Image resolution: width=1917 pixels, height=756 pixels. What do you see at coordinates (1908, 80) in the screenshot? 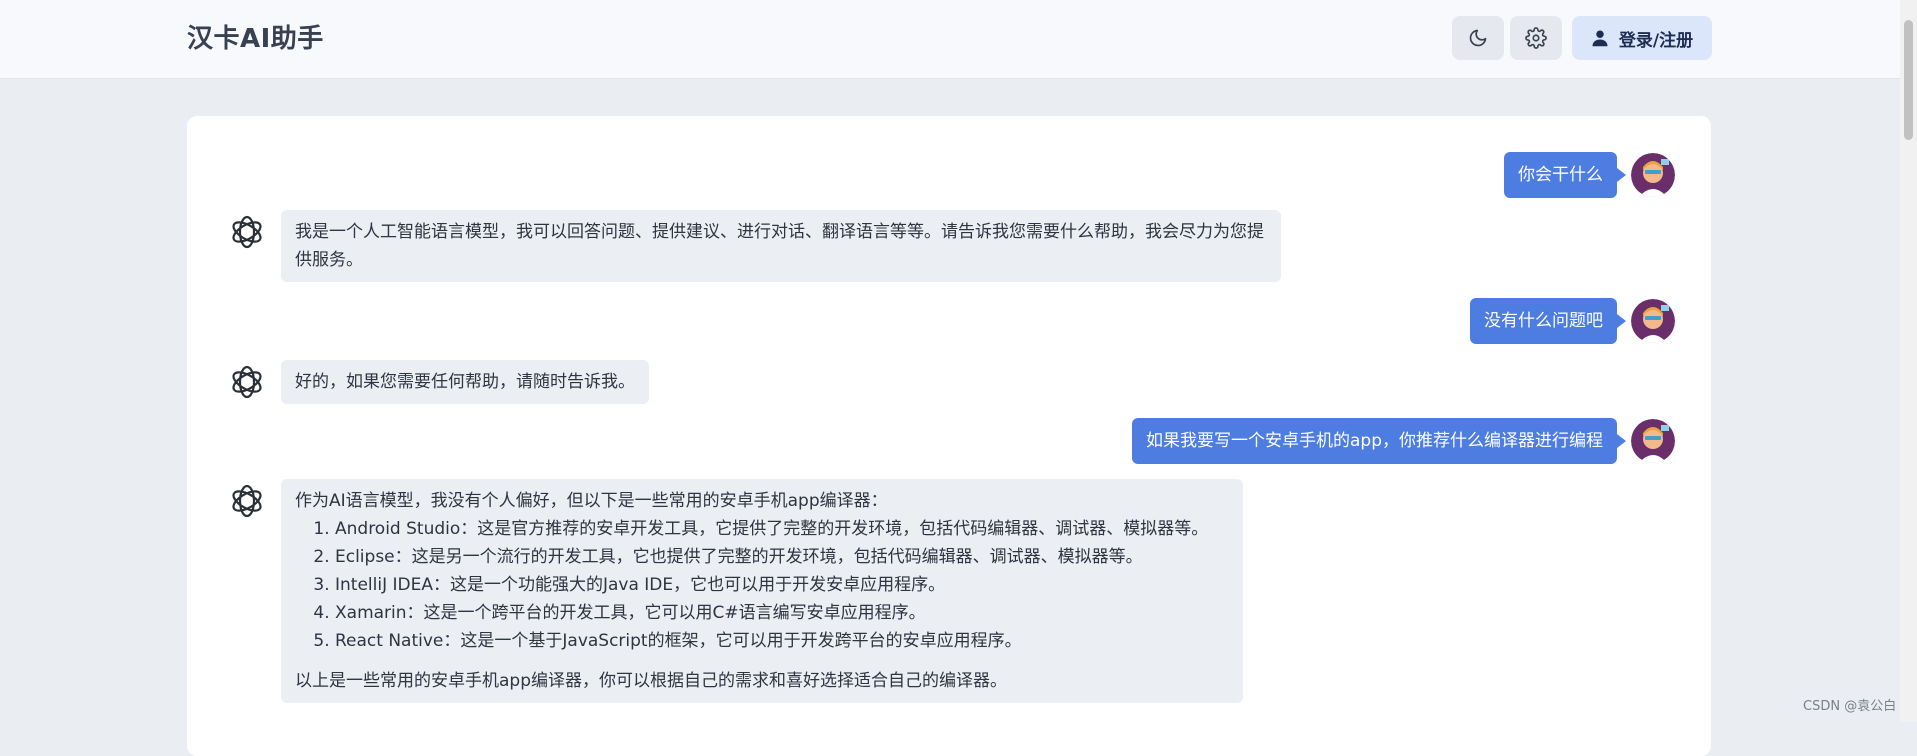
I see `scrollbar-thumb` at bounding box center [1908, 80].